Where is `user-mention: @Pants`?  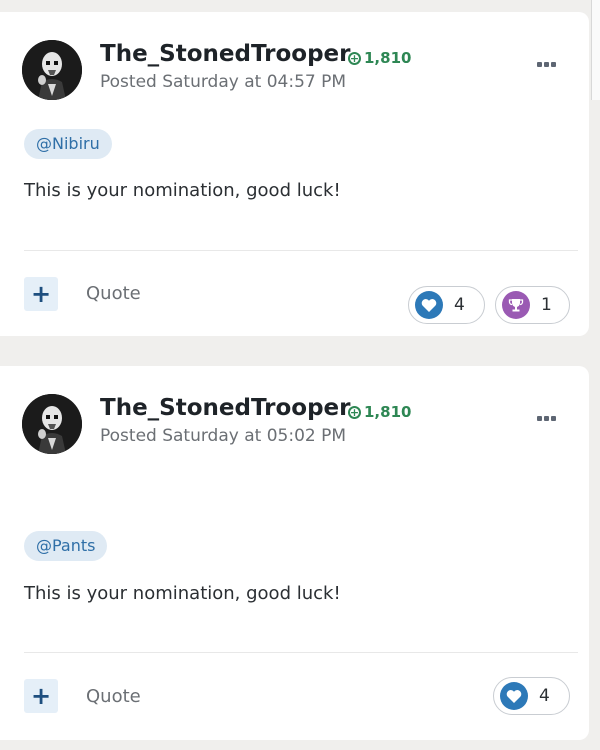 user-mention: @Pants is located at coordinates (66, 546).